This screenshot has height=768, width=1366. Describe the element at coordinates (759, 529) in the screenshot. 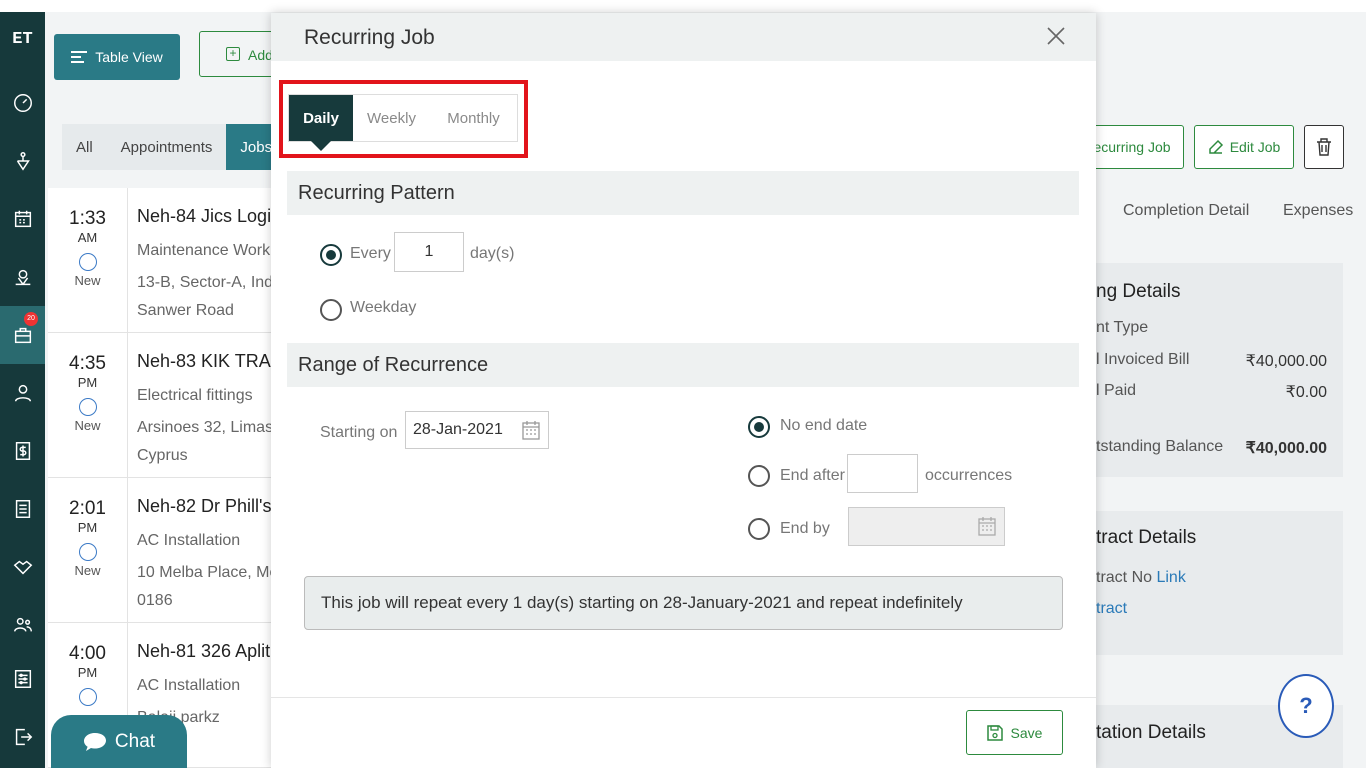

I see `end-by-radio` at that location.